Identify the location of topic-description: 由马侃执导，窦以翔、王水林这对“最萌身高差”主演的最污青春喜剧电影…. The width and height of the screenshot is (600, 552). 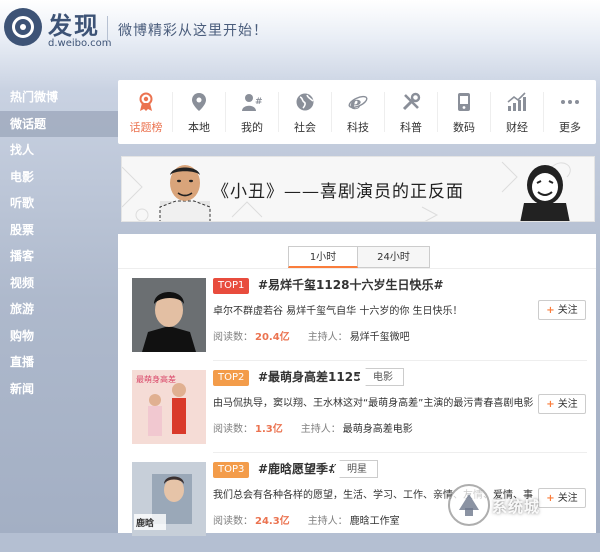
(373, 403).